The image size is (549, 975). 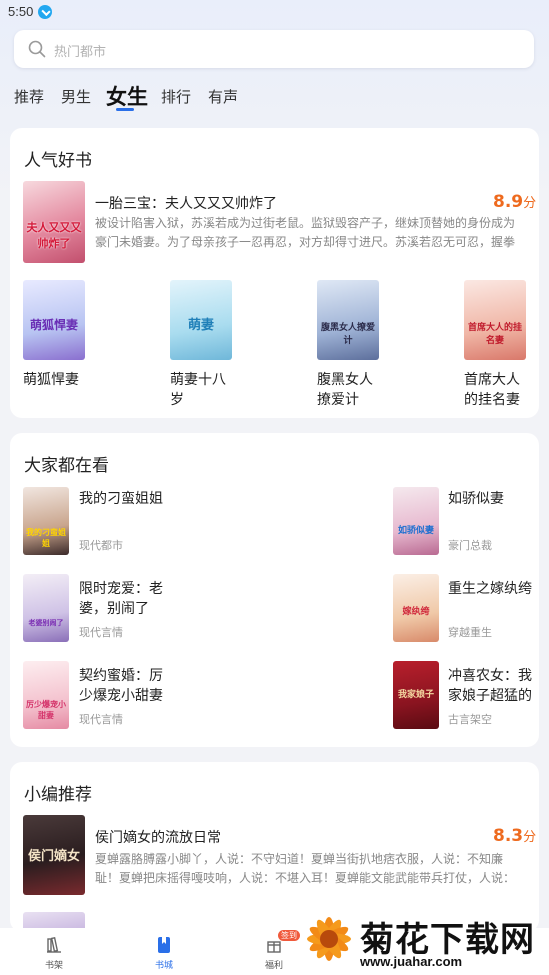 What do you see at coordinates (186, 204) in the screenshot?
I see `book-title: 一胎三宝：夫人又又又帅炸了` at bounding box center [186, 204].